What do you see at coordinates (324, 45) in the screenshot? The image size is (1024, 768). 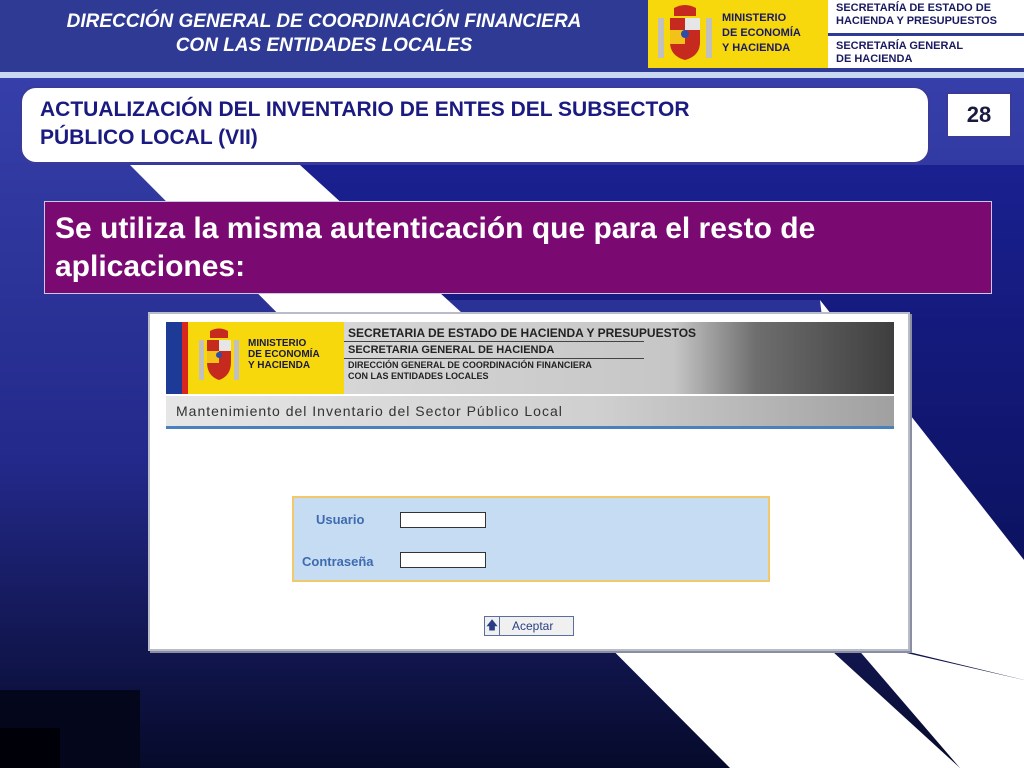 I see `header-title-line2: CON LAS ENTIDADES LOCALES` at bounding box center [324, 45].